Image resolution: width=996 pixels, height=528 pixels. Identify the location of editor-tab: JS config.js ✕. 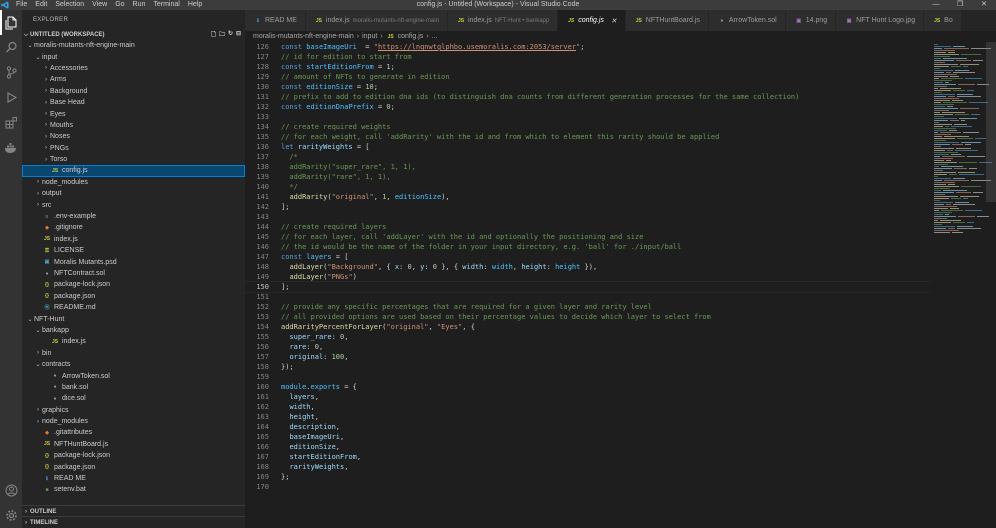
(592, 20).